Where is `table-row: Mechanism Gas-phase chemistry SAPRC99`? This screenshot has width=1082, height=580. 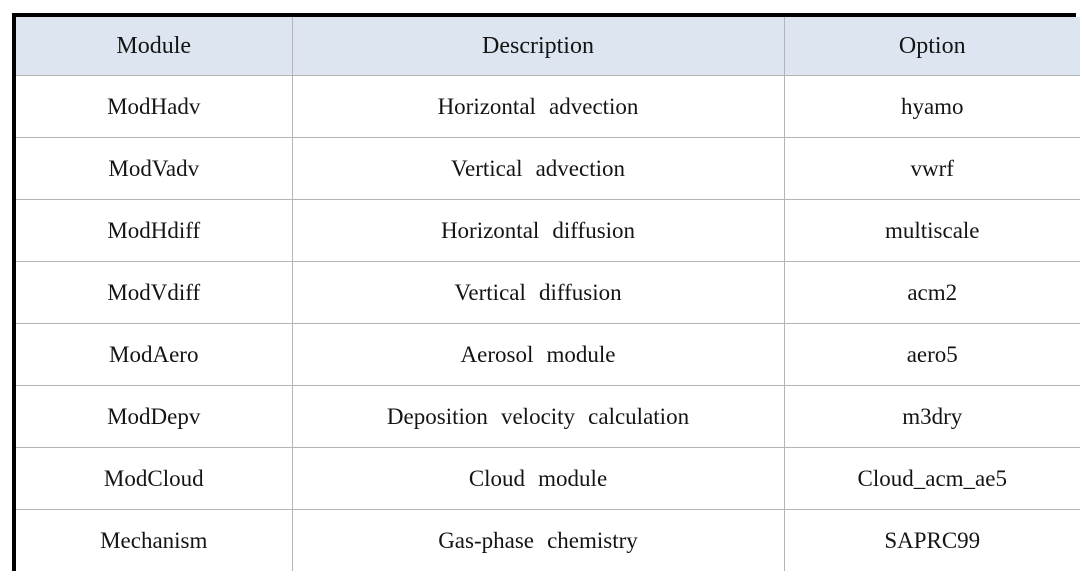
table-row: Mechanism Gas-phase chemistry SAPRC99 is located at coordinates (548, 540).